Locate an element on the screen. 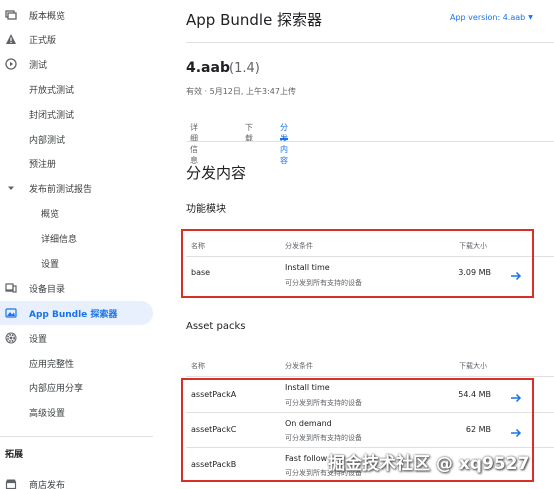 The width and height of the screenshot is (554, 489). sidebar-item-label: 版本概览 is located at coordinates (47, 16).